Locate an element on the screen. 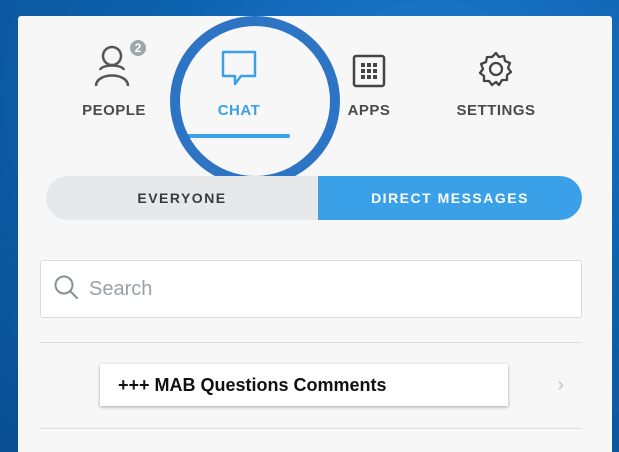 The width and height of the screenshot is (619, 452). segment-direct-messages: DIRECT MESSAGES is located at coordinates (450, 198).